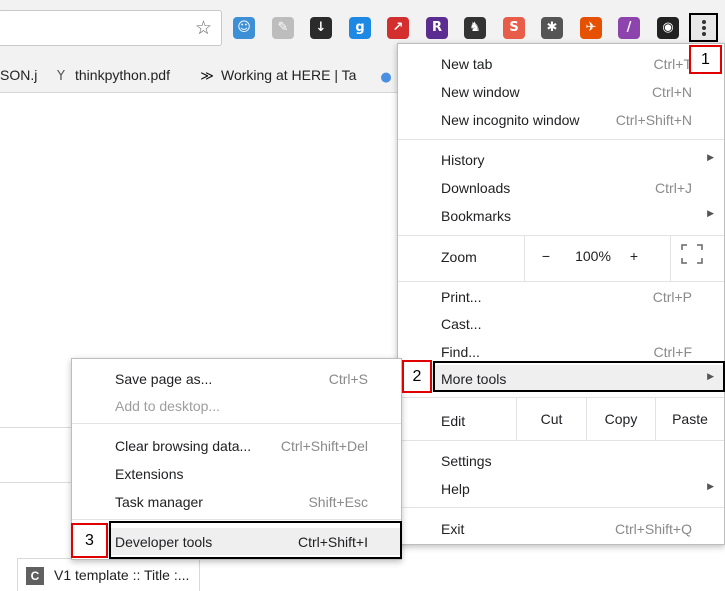  I want to click on menu-item-new-incognito-window: New incognito window Ctrl+Shift+N, so click(561, 119).